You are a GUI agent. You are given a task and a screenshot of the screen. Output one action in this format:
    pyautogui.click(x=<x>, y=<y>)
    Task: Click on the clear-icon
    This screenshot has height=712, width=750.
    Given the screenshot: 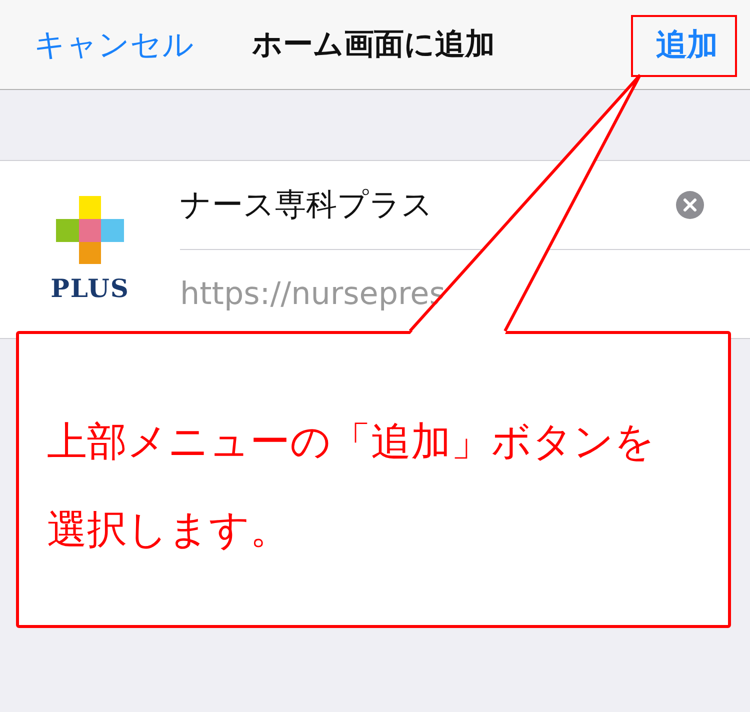 What is the action you would take?
    pyautogui.click(x=690, y=205)
    